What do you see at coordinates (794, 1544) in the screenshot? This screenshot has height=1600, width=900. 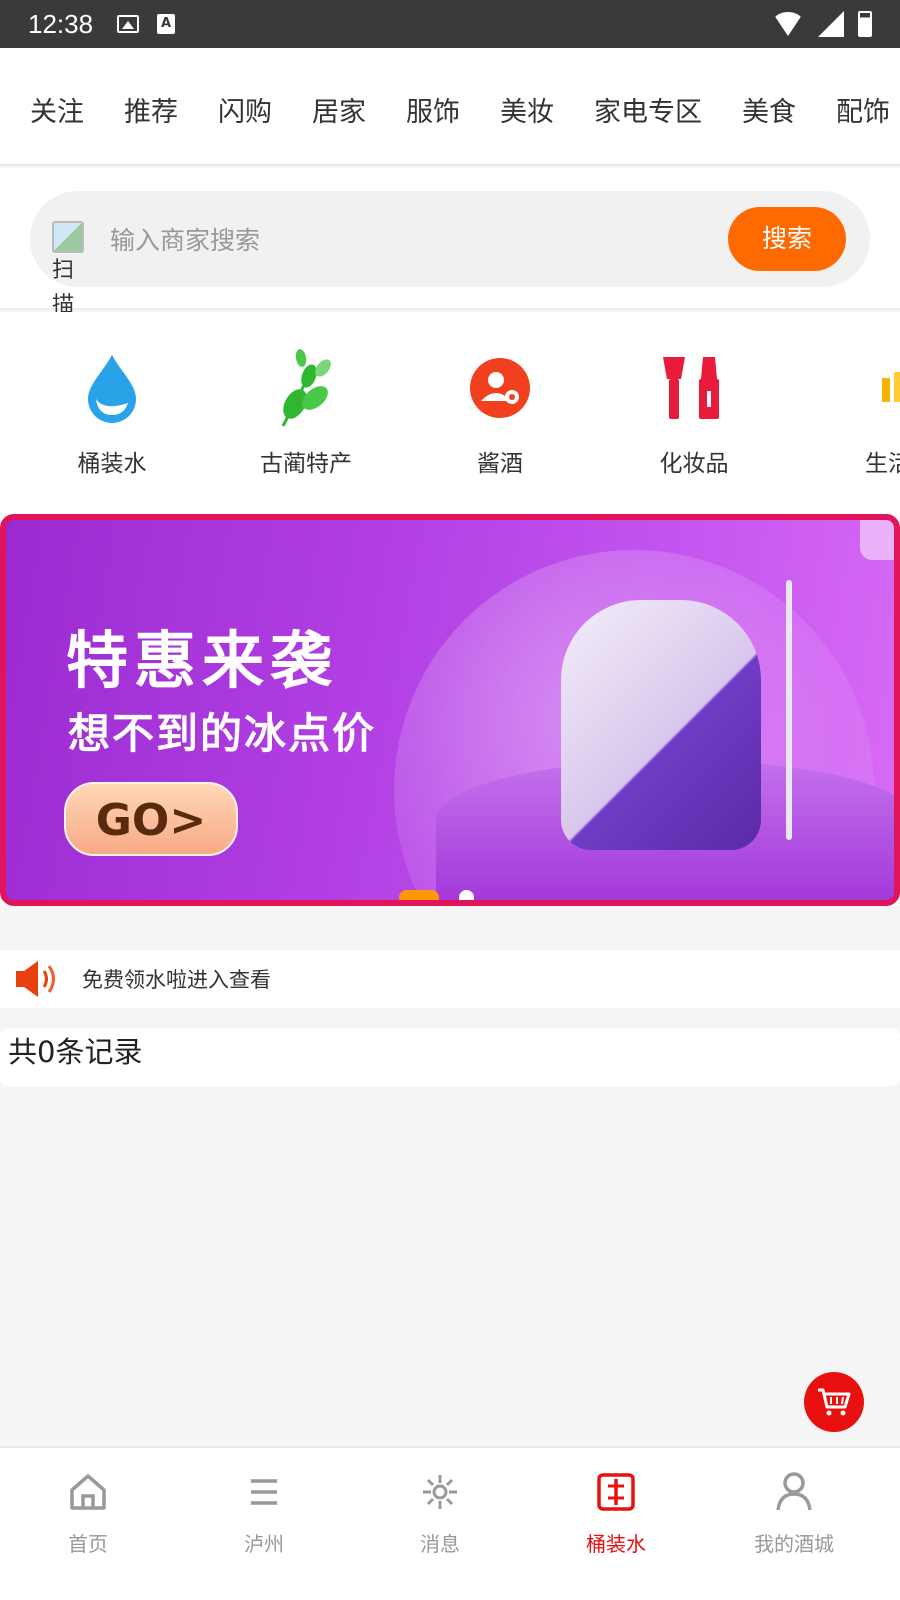 I see `nav-label: 我的酒城` at bounding box center [794, 1544].